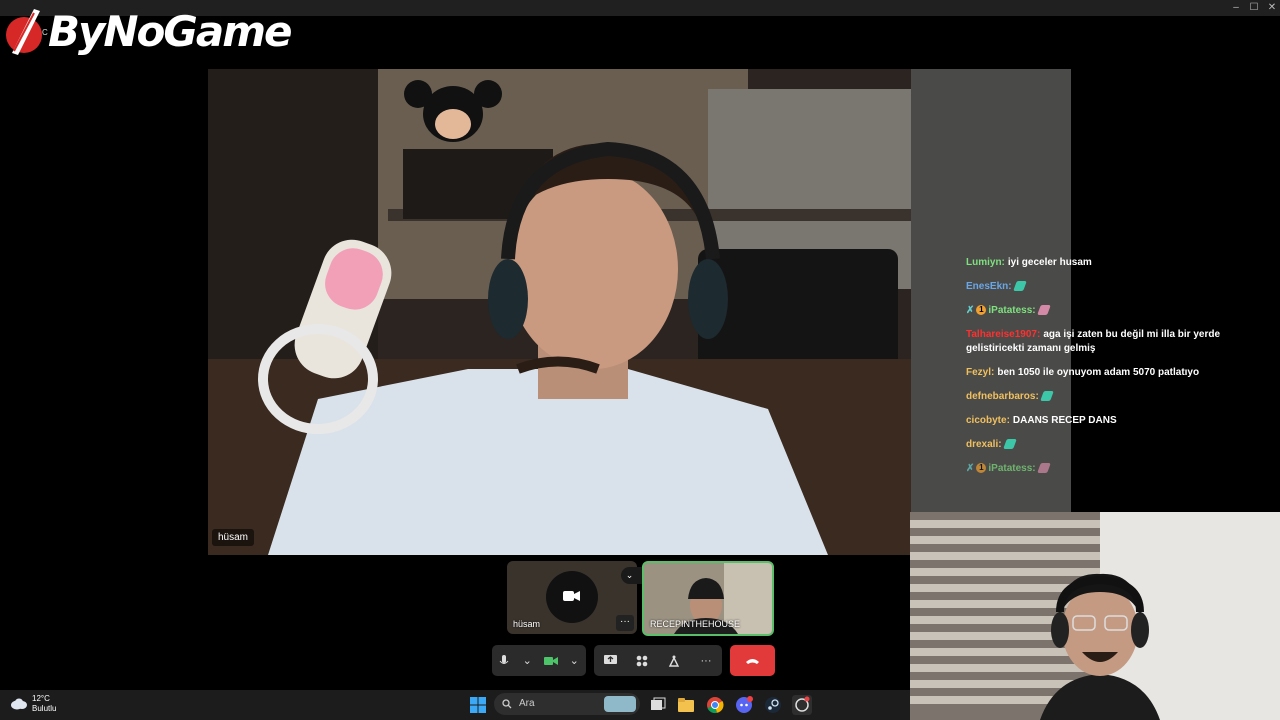  What do you see at coordinates (1111, 287) in the screenshot?
I see `chat-message: EnesEkn:` at bounding box center [1111, 287].